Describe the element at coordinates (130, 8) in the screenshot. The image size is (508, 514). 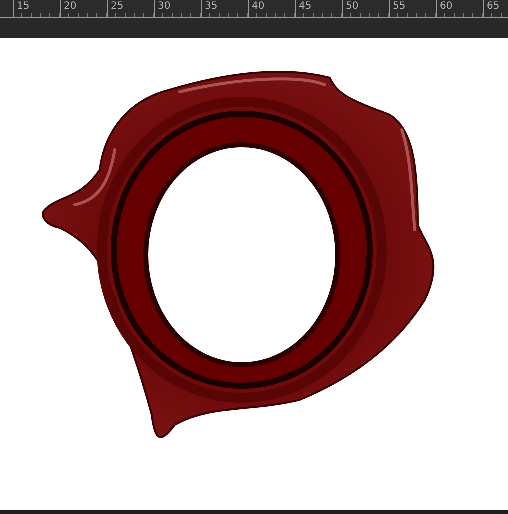
I see `ruler-label: 25` at that location.